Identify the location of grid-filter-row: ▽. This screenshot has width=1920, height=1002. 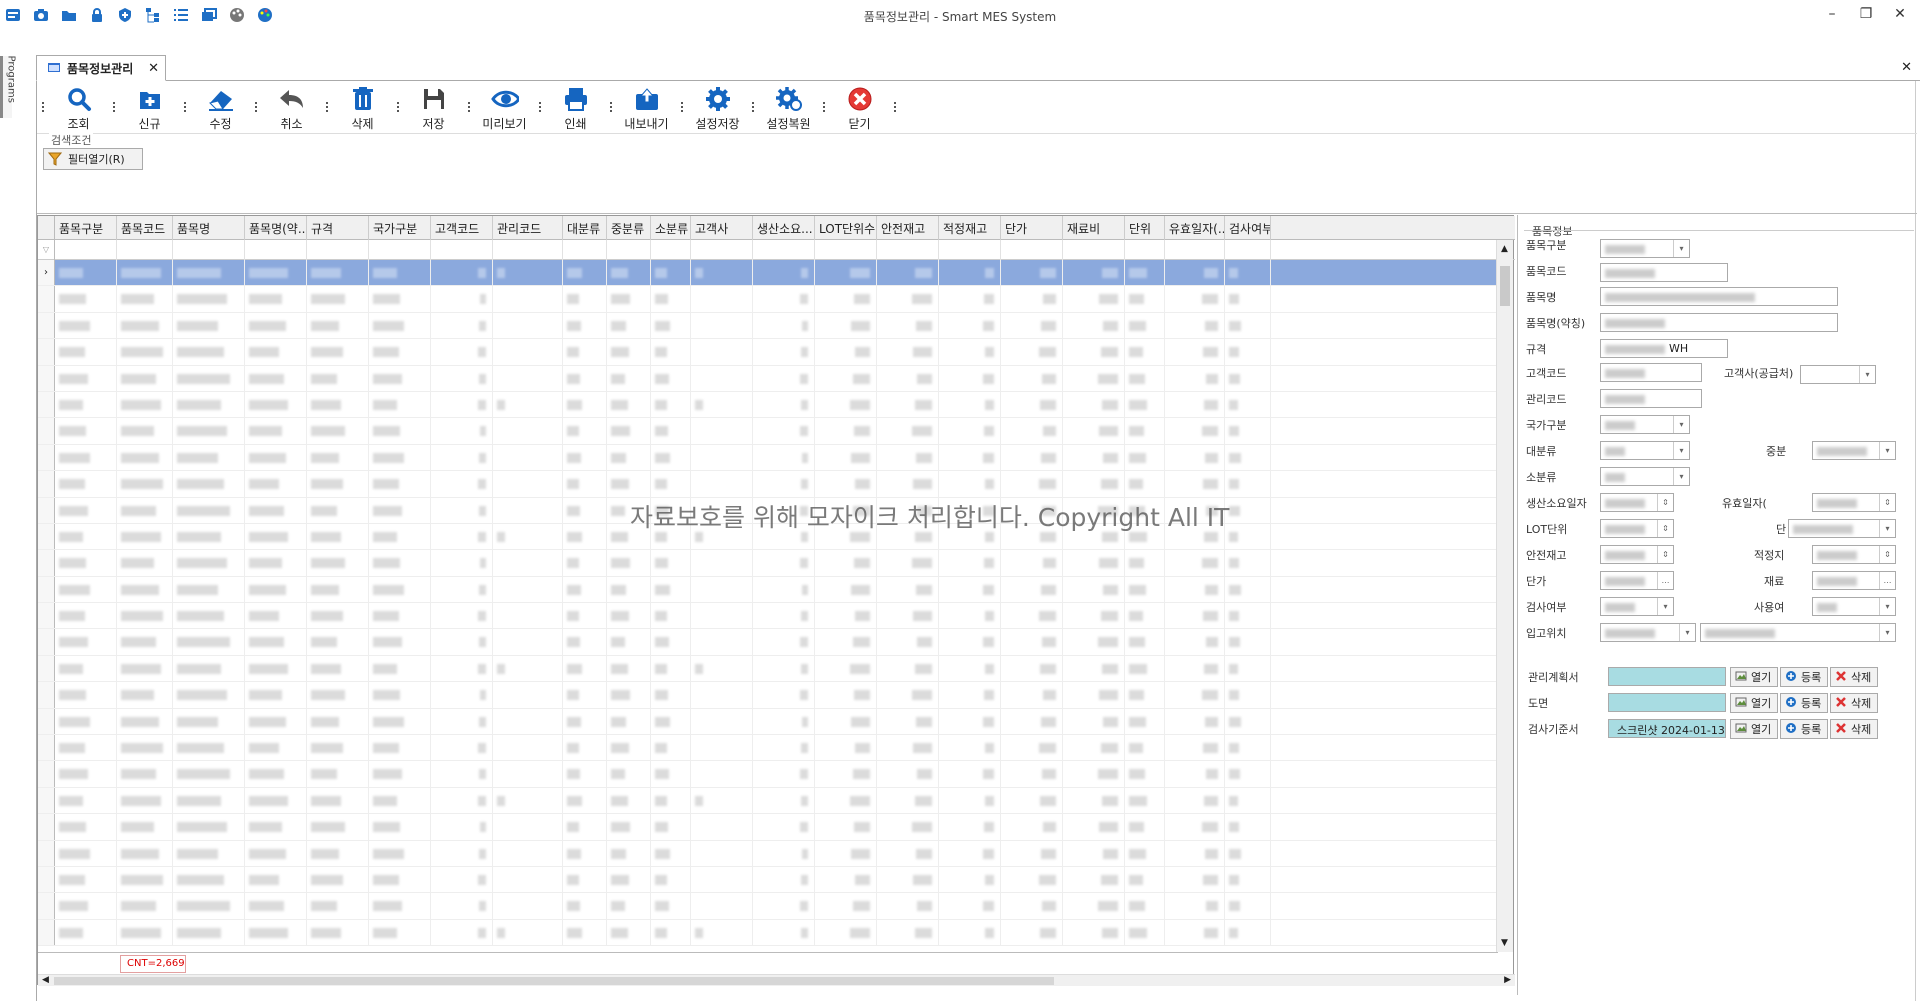
(776, 250).